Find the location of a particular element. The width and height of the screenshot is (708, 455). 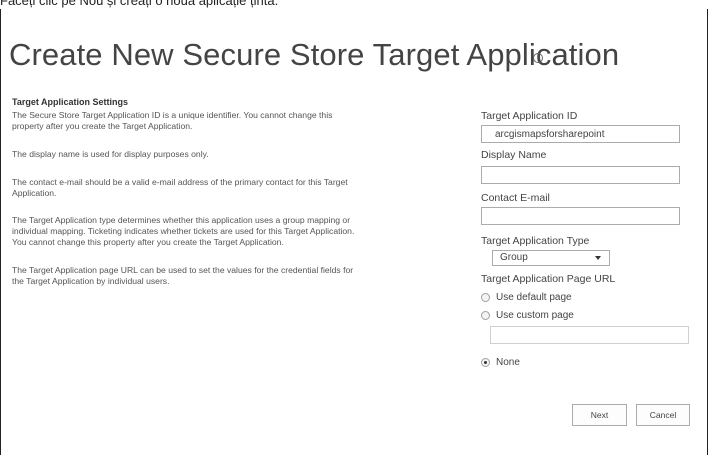

radio-use-custom-page: Use custom page is located at coordinates (527, 315).